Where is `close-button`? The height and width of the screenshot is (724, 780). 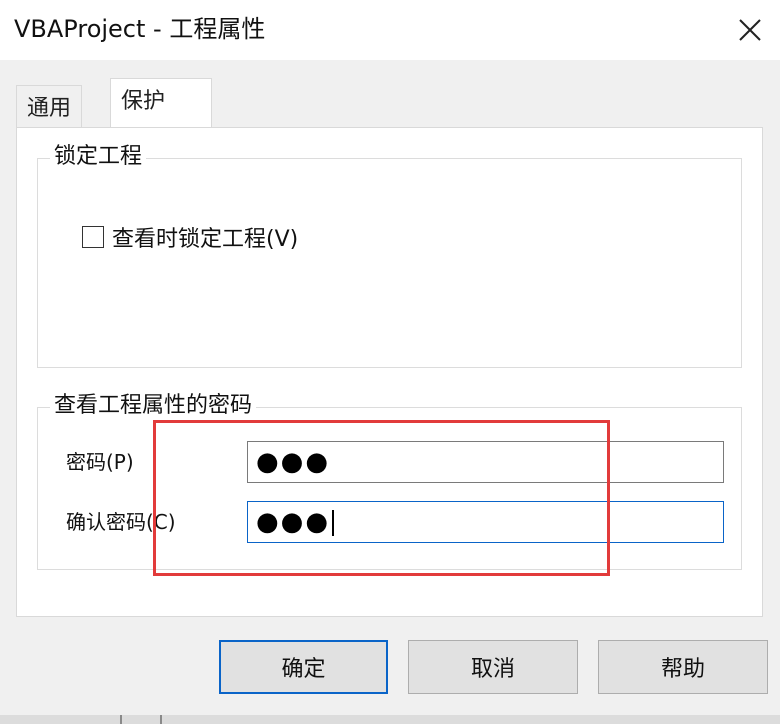
close-button is located at coordinates (750, 30).